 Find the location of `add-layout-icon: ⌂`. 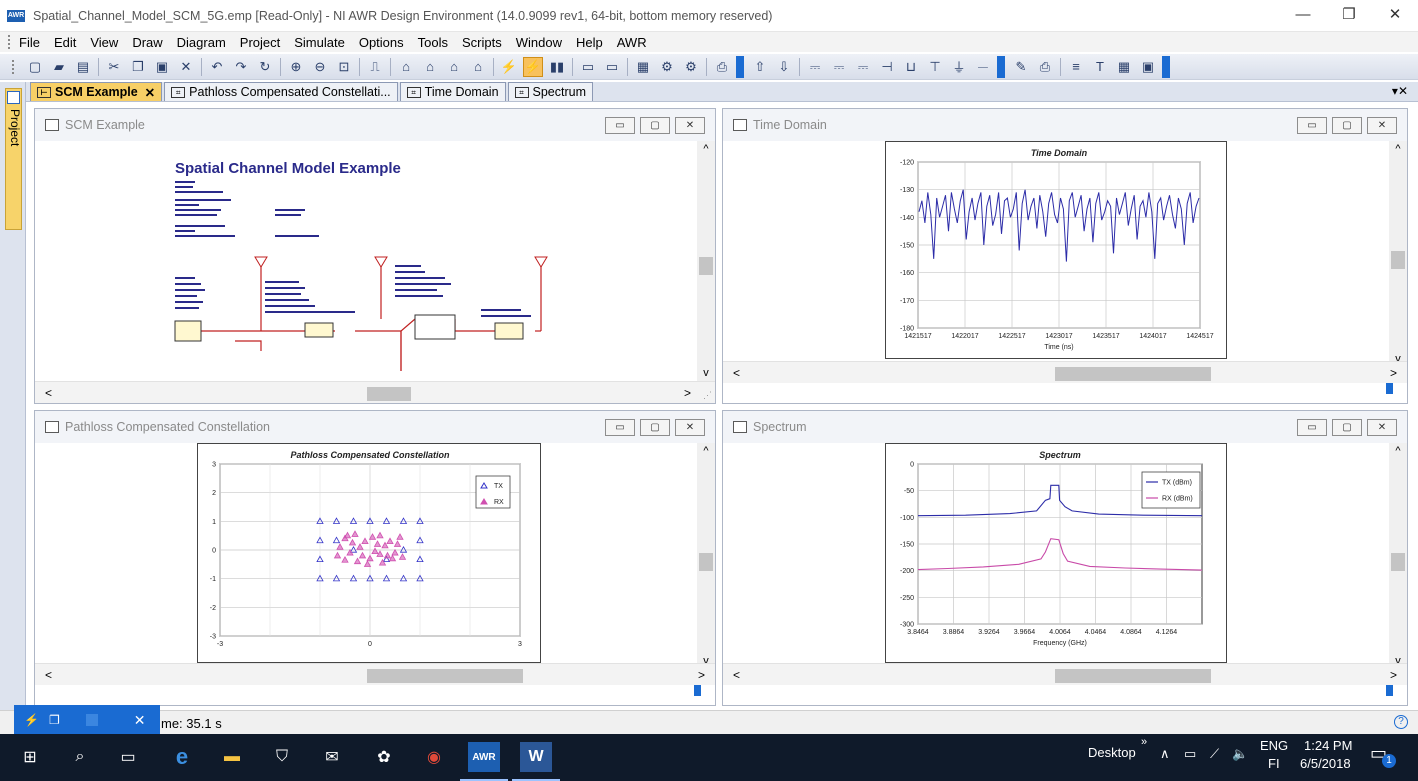

add-layout-icon: ⌂ is located at coordinates (478, 67).